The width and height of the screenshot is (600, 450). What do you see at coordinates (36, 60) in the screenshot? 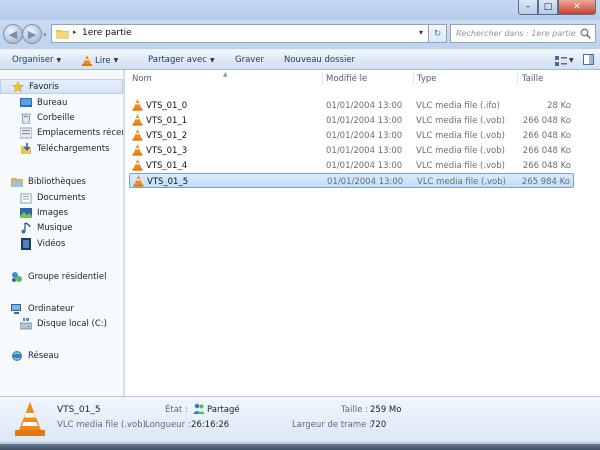
I see `organize-button: Organiser ▼` at bounding box center [36, 60].